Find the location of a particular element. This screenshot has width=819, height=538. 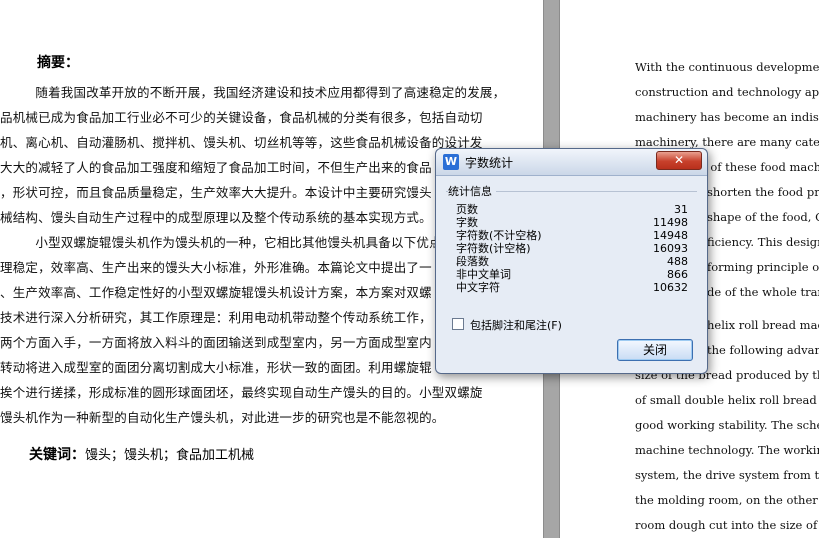

english-line: machinery, there are many categor is located at coordinates (727, 142).